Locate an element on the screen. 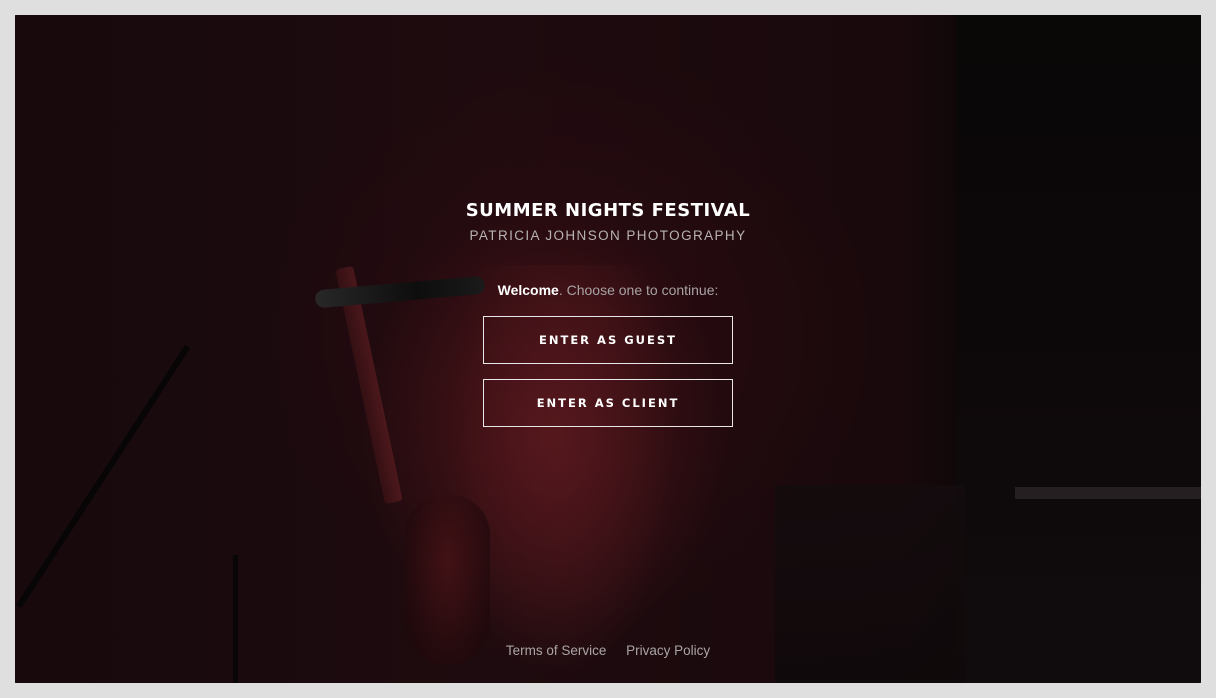 The height and width of the screenshot is (698, 1216). enter-as-guest-button: ENTER AS GUEST is located at coordinates (608, 340).